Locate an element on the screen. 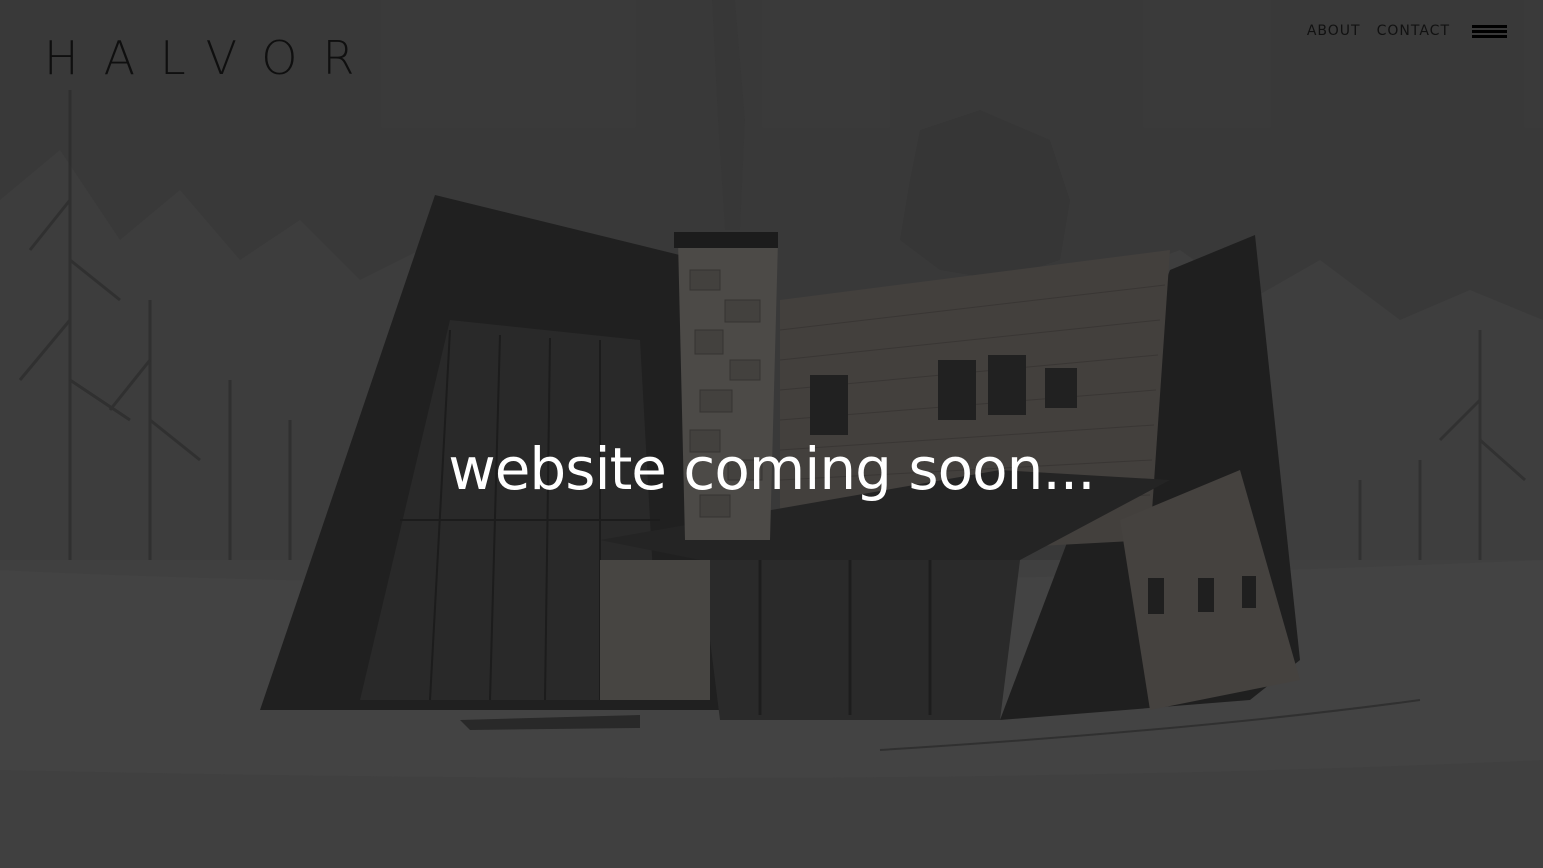 This screenshot has height=868, width=1543. top-nav: ABOUT CONTACT is located at coordinates (1399, 31).